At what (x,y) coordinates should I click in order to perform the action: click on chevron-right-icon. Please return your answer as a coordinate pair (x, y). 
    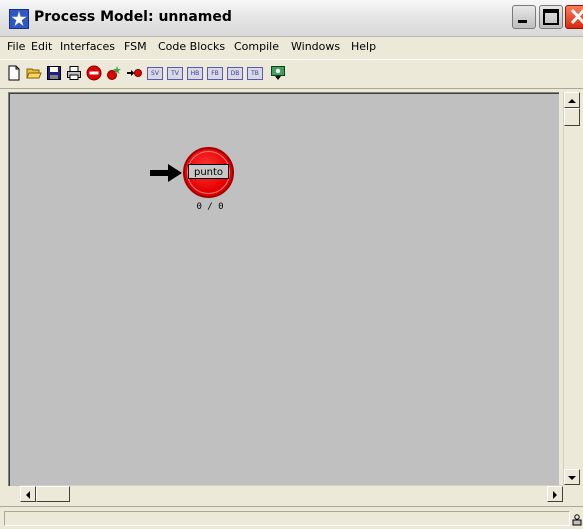
    Looking at the image, I should click on (555, 495).